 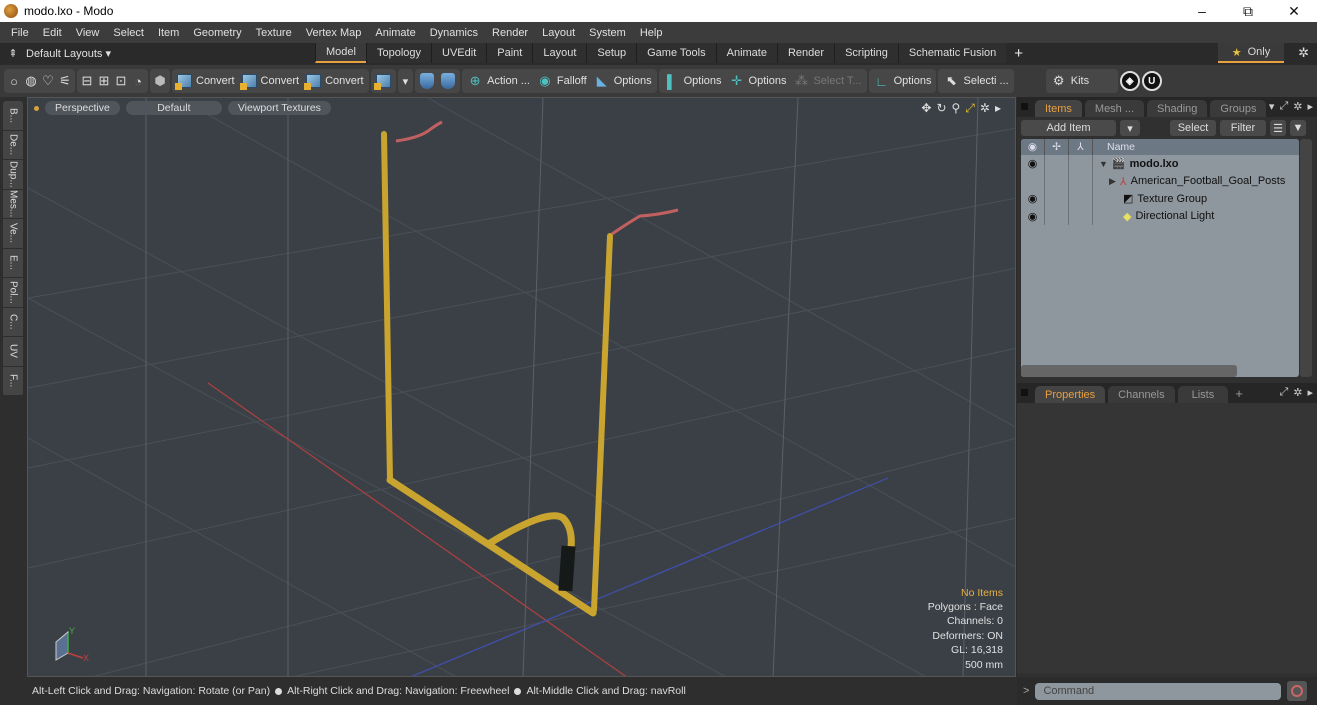 What do you see at coordinates (82, 108) in the screenshot?
I see `perspective-dropdown: Perspective` at bounding box center [82, 108].